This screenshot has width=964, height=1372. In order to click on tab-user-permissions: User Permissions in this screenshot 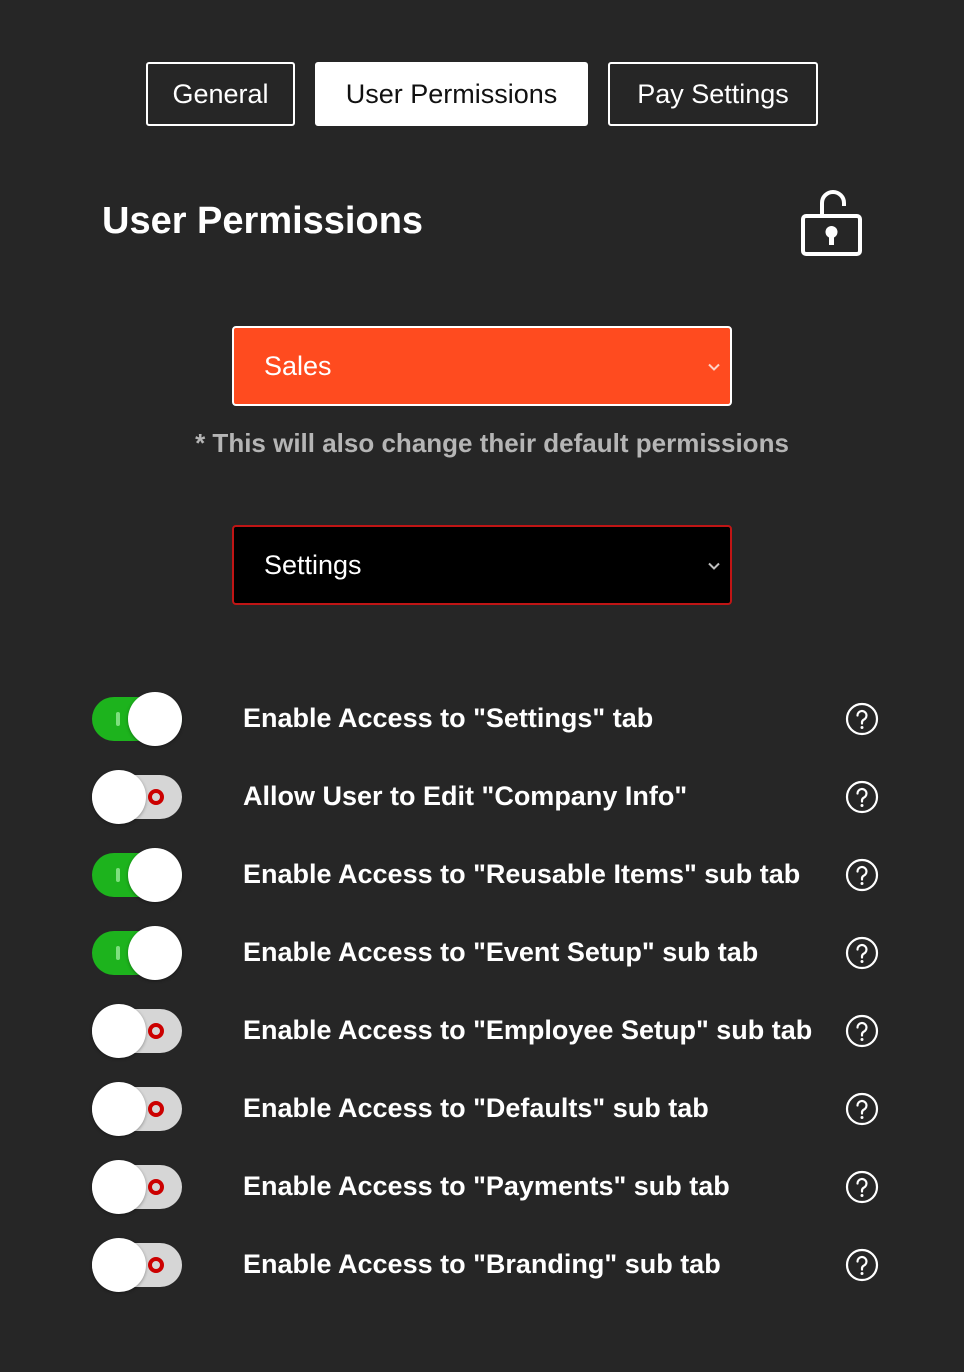, I will do `click(451, 94)`.